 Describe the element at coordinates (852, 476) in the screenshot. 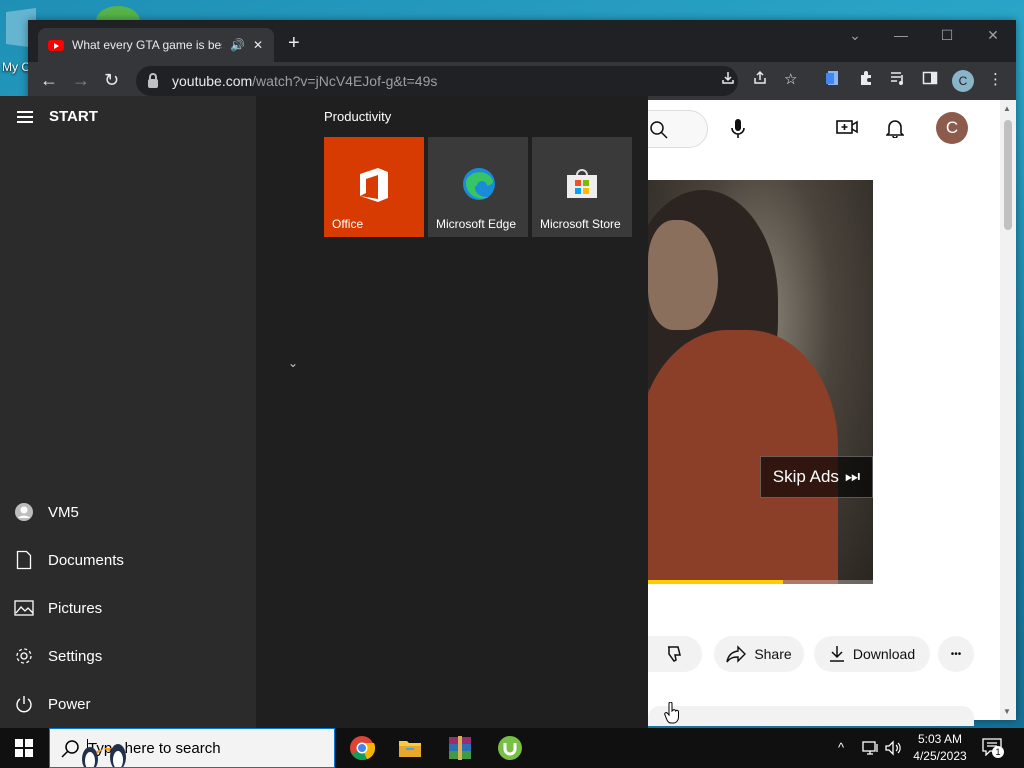

I see `skip-next-icon: ⏭` at that location.